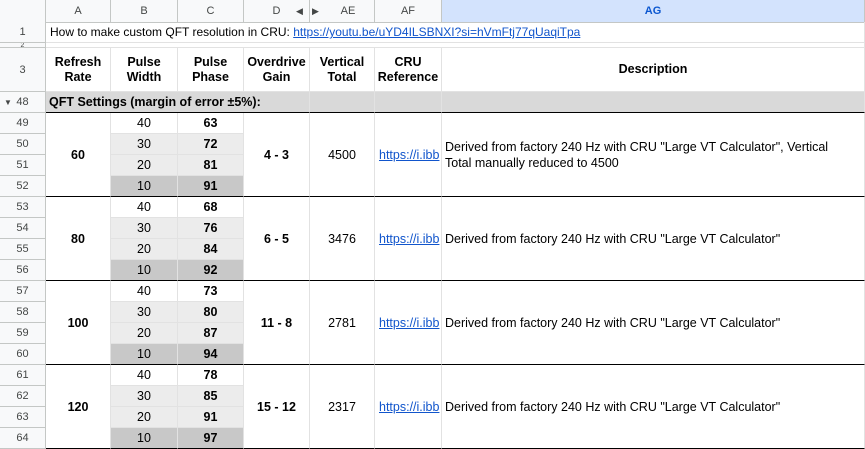  I want to click on header-cru-reference: CRU Reference, so click(408, 70).